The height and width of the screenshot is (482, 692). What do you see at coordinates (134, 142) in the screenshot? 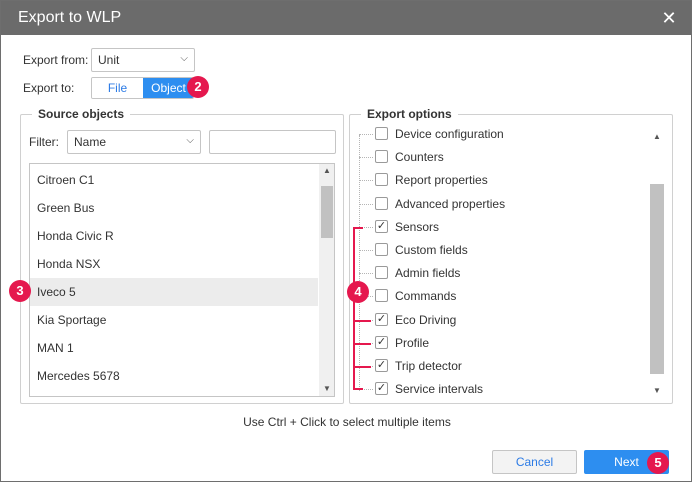
I see `filter-field-select: Name ⌵` at bounding box center [134, 142].